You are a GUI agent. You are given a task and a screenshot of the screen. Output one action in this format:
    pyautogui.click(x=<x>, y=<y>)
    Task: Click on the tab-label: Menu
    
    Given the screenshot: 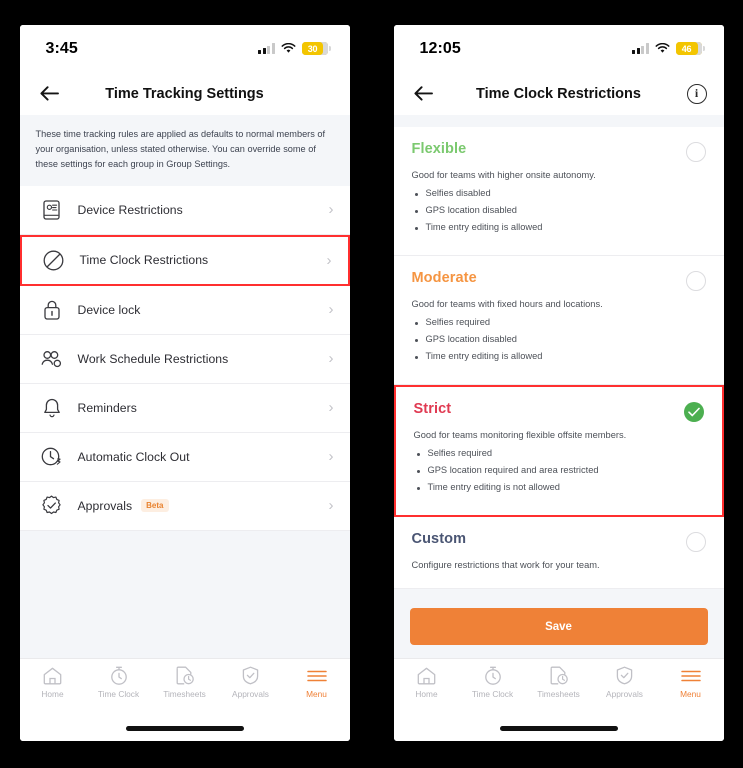 What is the action you would take?
    pyautogui.click(x=690, y=694)
    